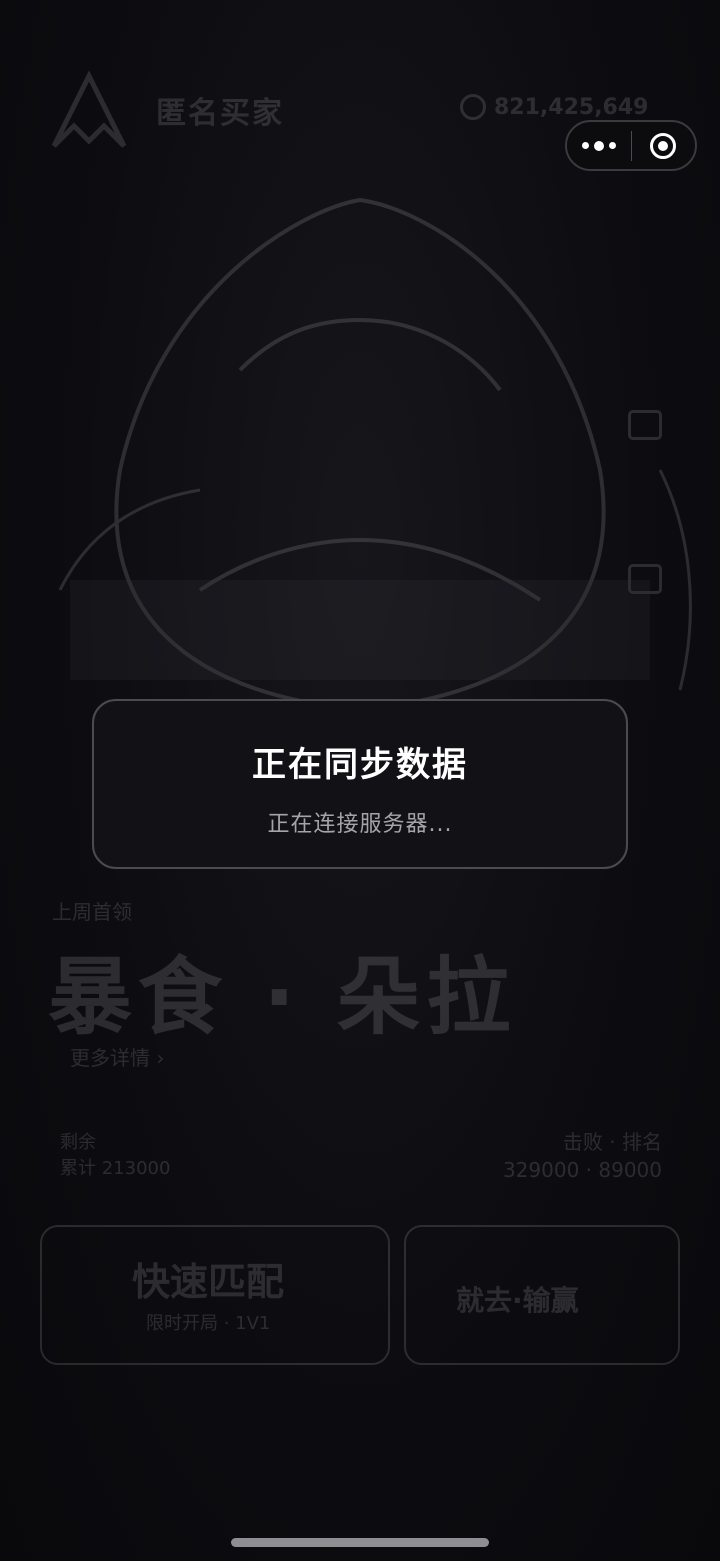 Image resolution: width=720 pixels, height=1561 pixels. Describe the element at coordinates (115, 1168) in the screenshot. I see `stats-left-bottom: 累计 213000` at that location.